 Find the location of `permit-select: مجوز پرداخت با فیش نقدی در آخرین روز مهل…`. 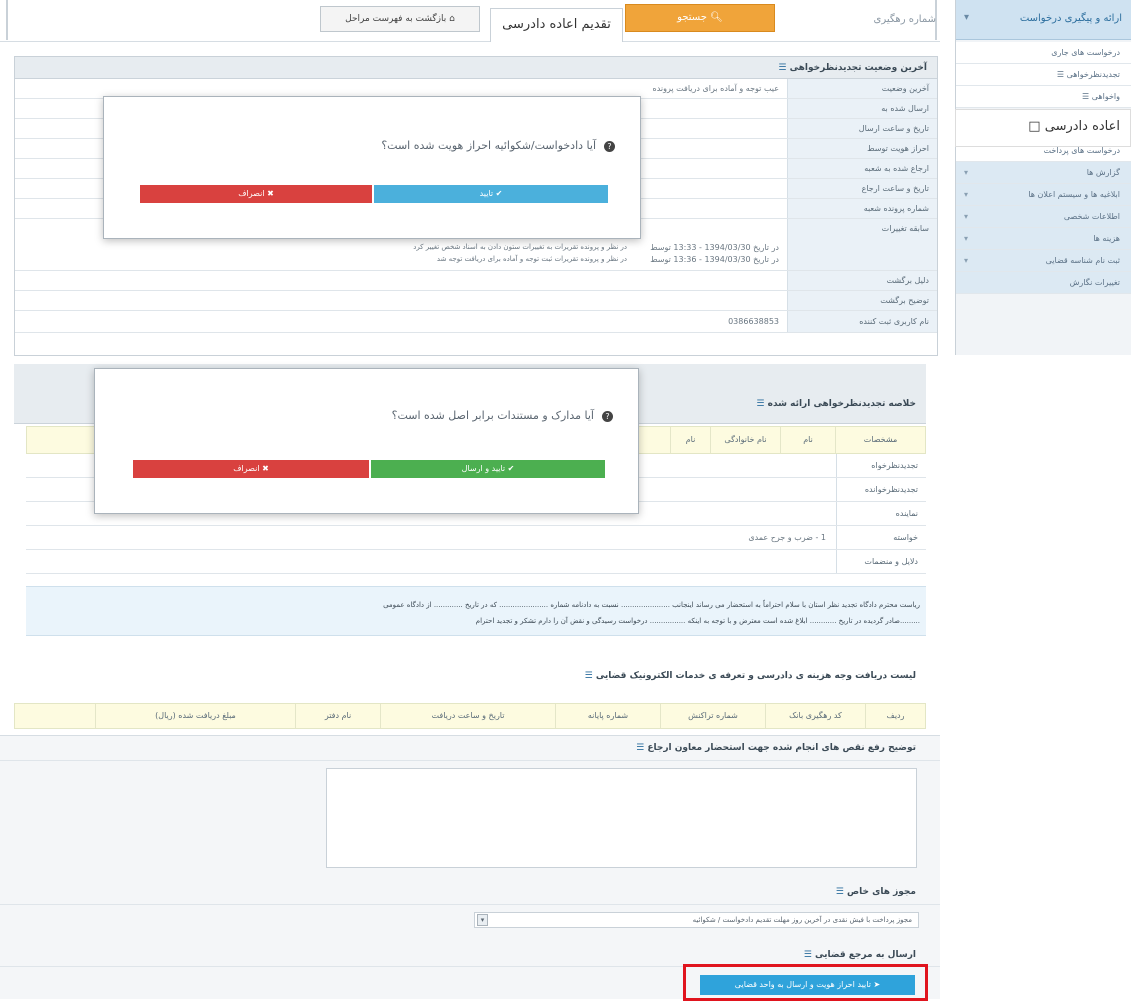

permit-select: مجوز پرداخت با فیش نقدی در آخرین روز مهل… is located at coordinates (696, 920).